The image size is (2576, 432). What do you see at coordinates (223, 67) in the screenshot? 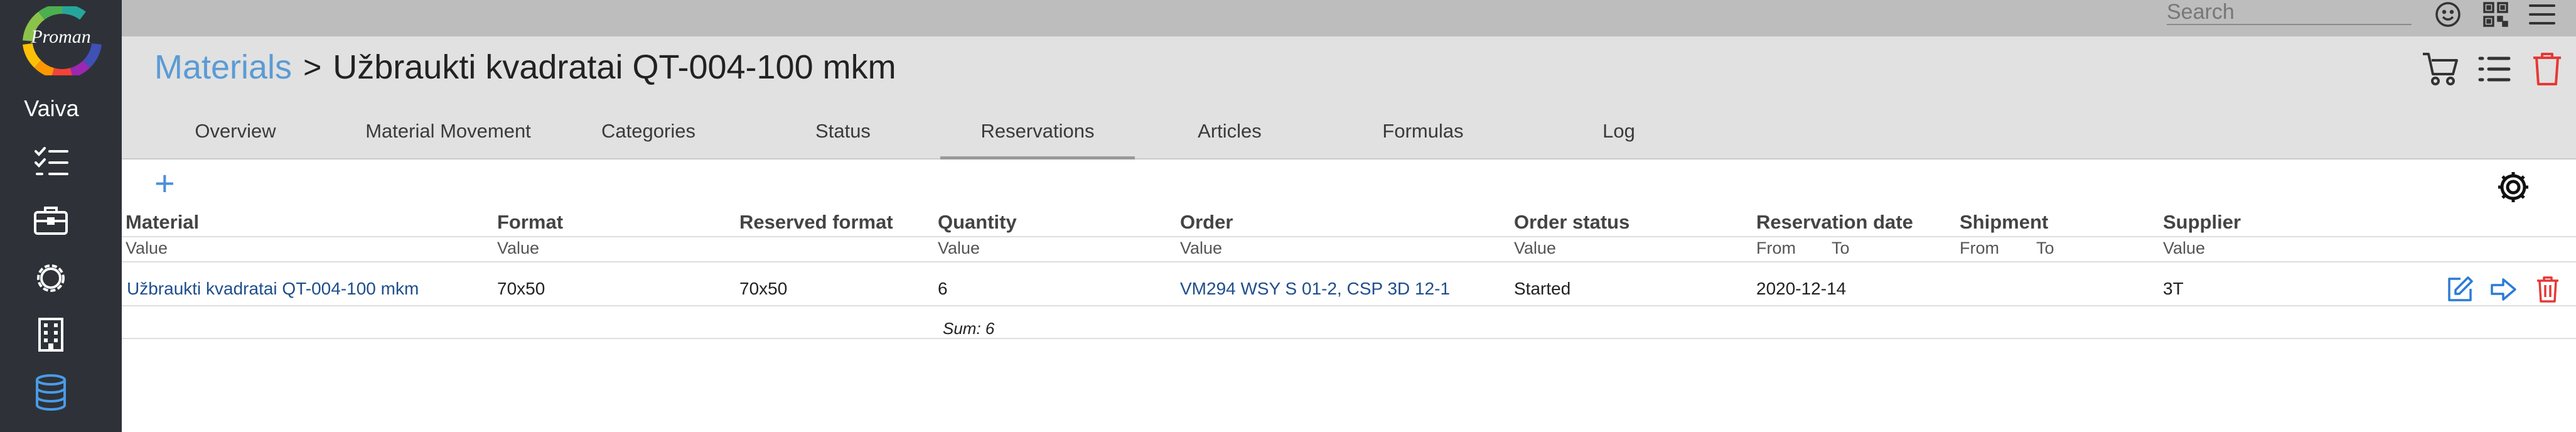
I see `breadcrumb-materials-link: Materials` at bounding box center [223, 67].